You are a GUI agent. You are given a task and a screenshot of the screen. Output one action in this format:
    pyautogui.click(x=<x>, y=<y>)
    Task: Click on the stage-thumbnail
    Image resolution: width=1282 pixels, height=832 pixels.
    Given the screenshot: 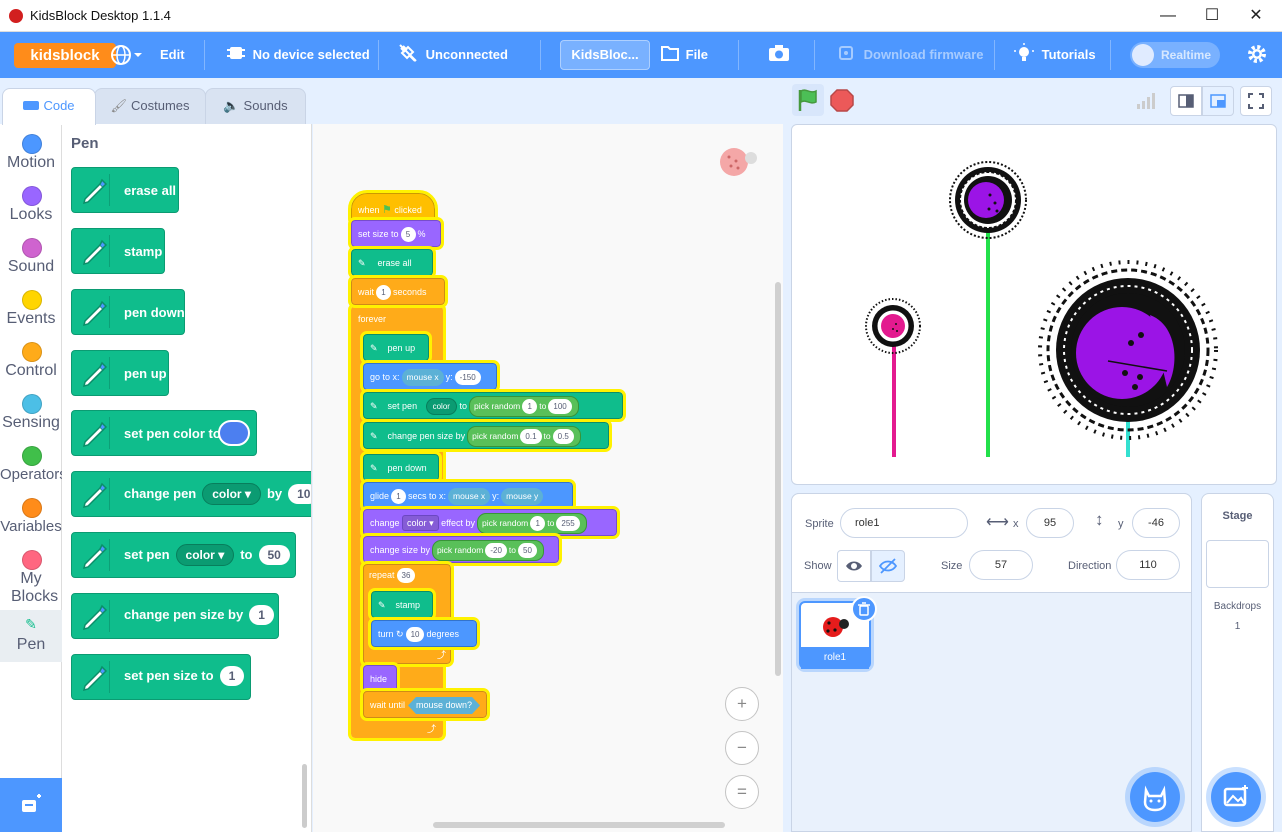 What is the action you would take?
    pyautogui.click(x=1237, y=564)
    